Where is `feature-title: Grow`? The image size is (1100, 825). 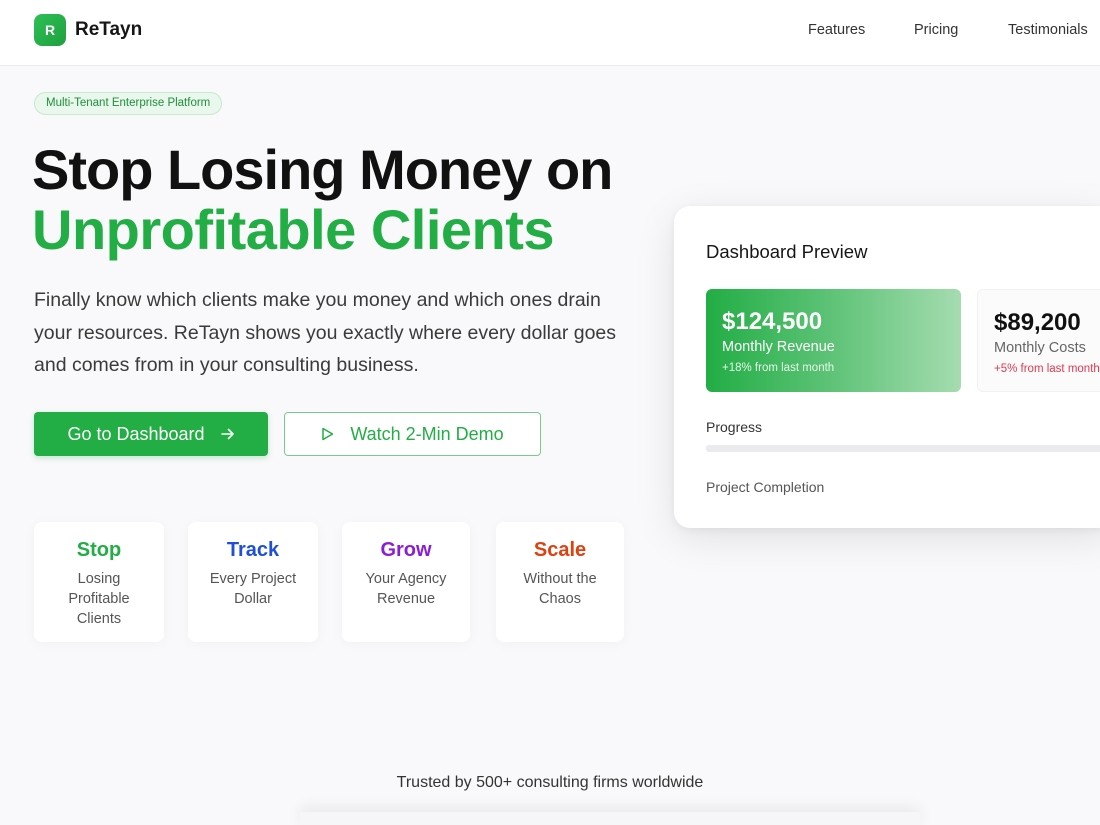 feature-title: Grow is located at coordinates (406, 550).